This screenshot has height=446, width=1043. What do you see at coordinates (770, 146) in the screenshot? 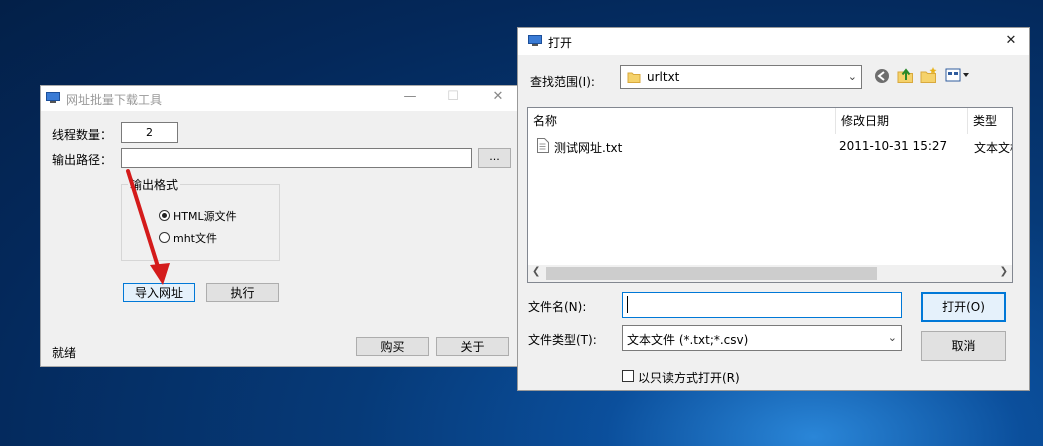
I see `file-row: 测试网址.txt 2011-10-31 15:27 文本文档` at bounding box center [770, 146].